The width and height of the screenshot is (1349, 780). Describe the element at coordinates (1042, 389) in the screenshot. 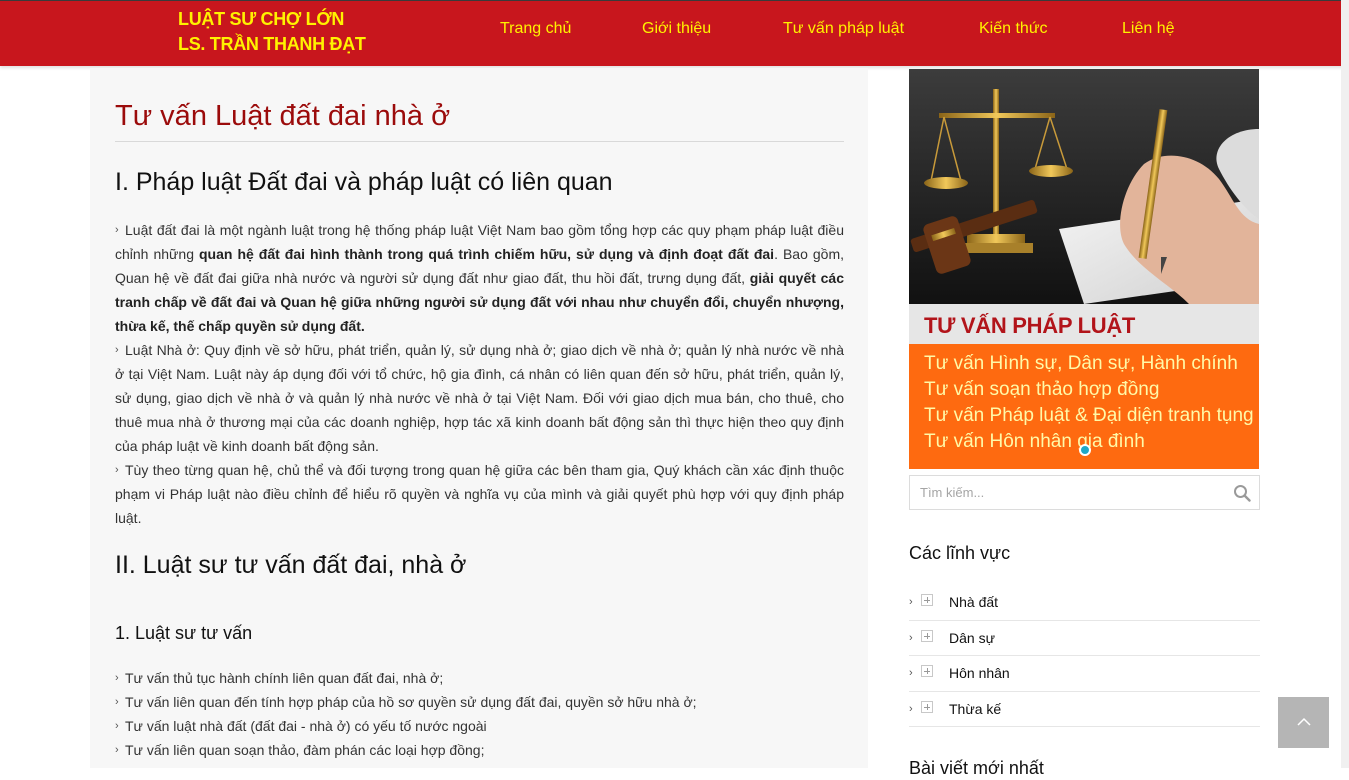

I see `banner-line: Tư vấn soạn thảo hợp đồng` at that location.